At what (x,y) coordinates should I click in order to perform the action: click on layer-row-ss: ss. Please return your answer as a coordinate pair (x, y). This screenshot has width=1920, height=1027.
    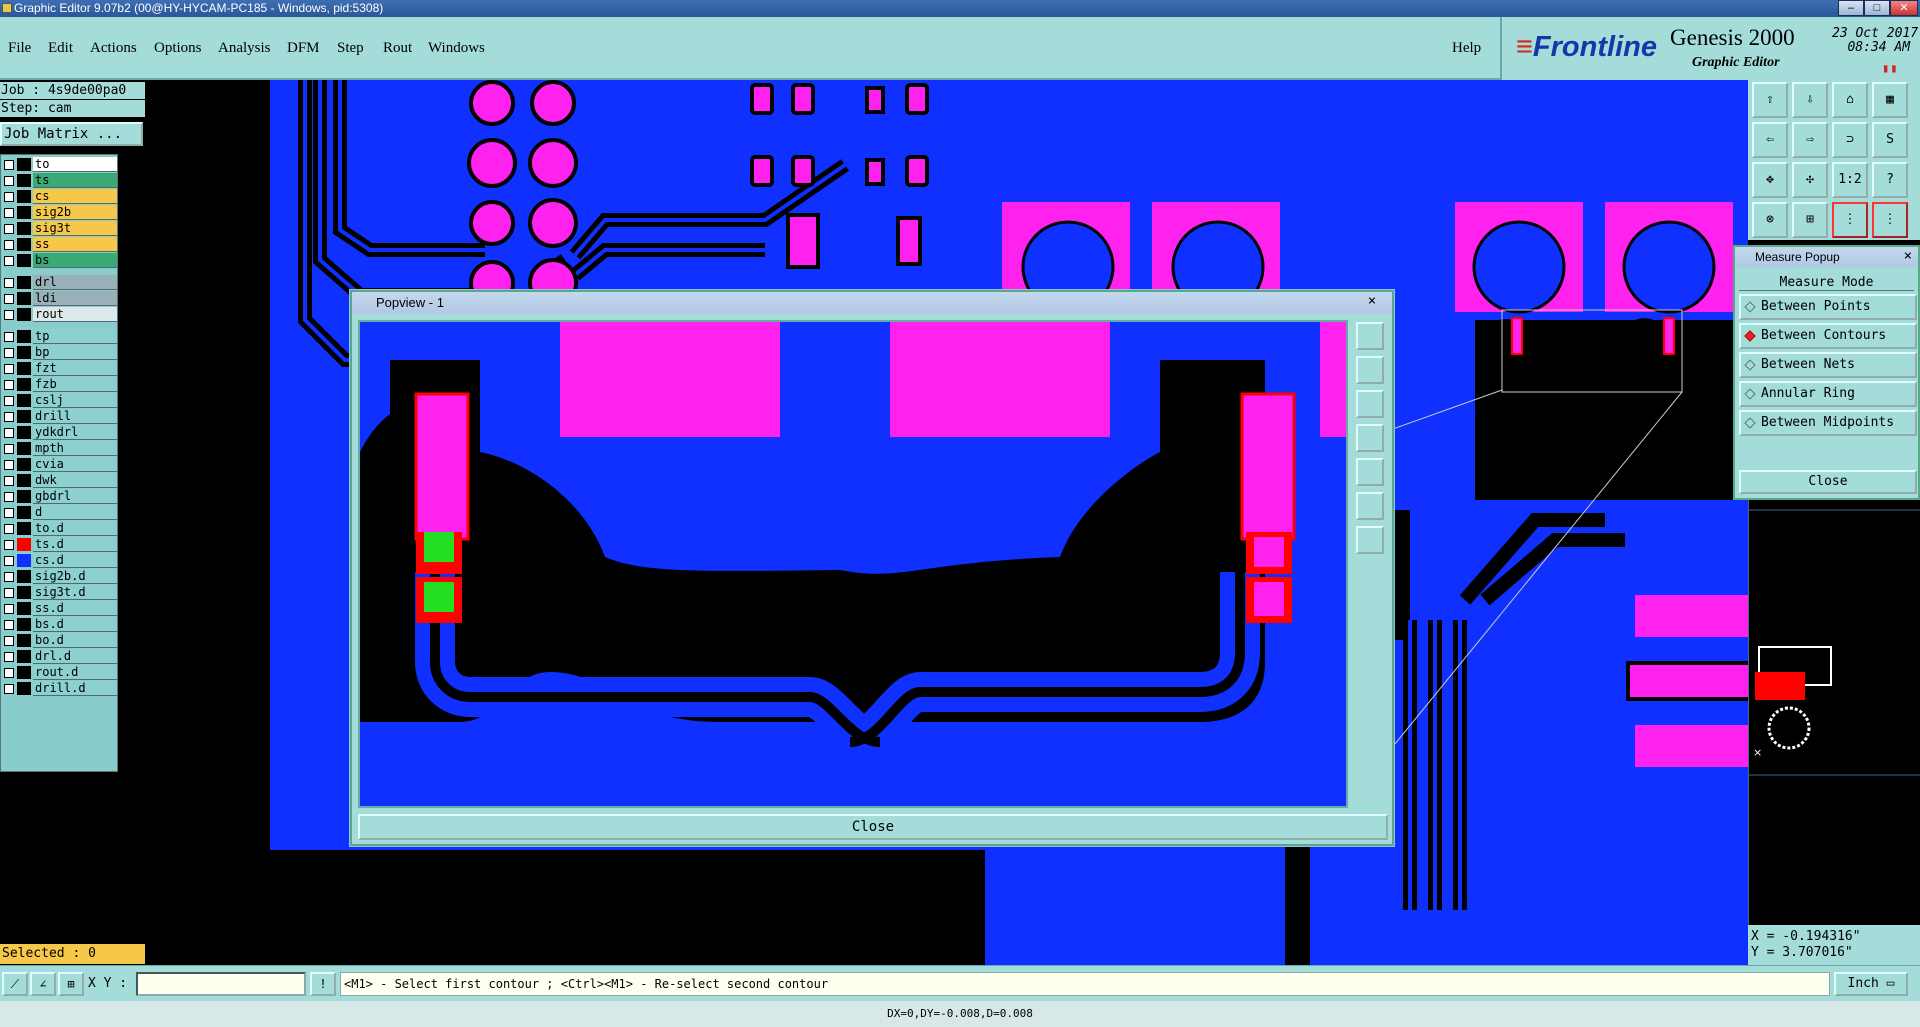
    Looking at the image, I should click on (60, 244).